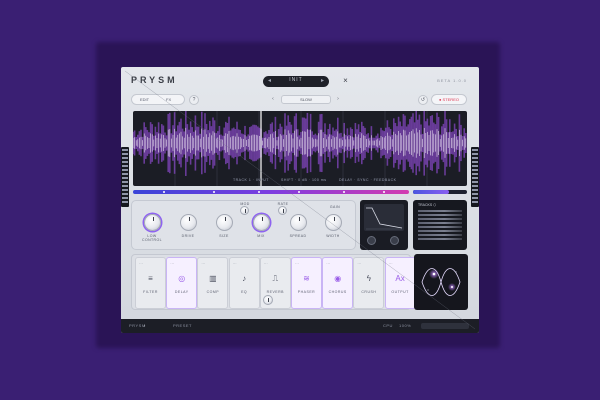  I want to click on module-icon: ≋, so click(306, 278).